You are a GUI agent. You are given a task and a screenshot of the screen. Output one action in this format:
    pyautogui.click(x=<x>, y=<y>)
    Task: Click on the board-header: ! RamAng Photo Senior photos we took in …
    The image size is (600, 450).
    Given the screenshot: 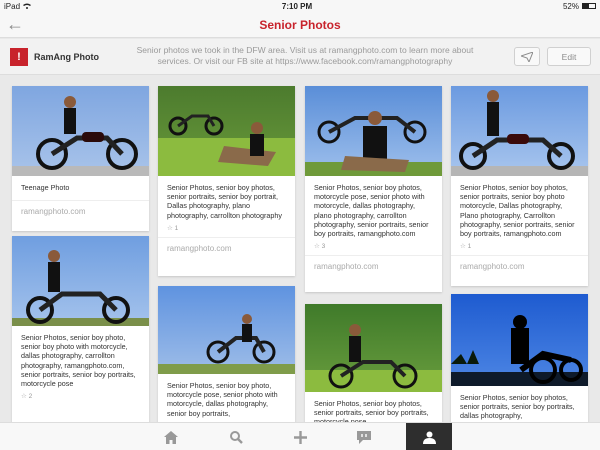 What is the action you would take?
    pyautogui.click(x=300, y=57)
    